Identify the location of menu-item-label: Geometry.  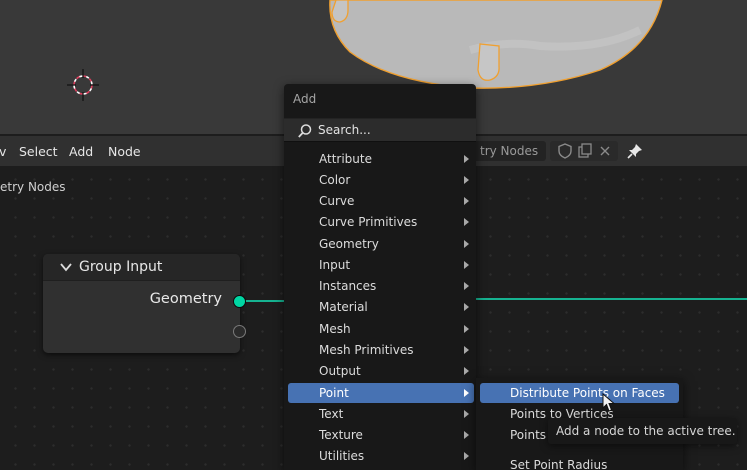
(349, 244).